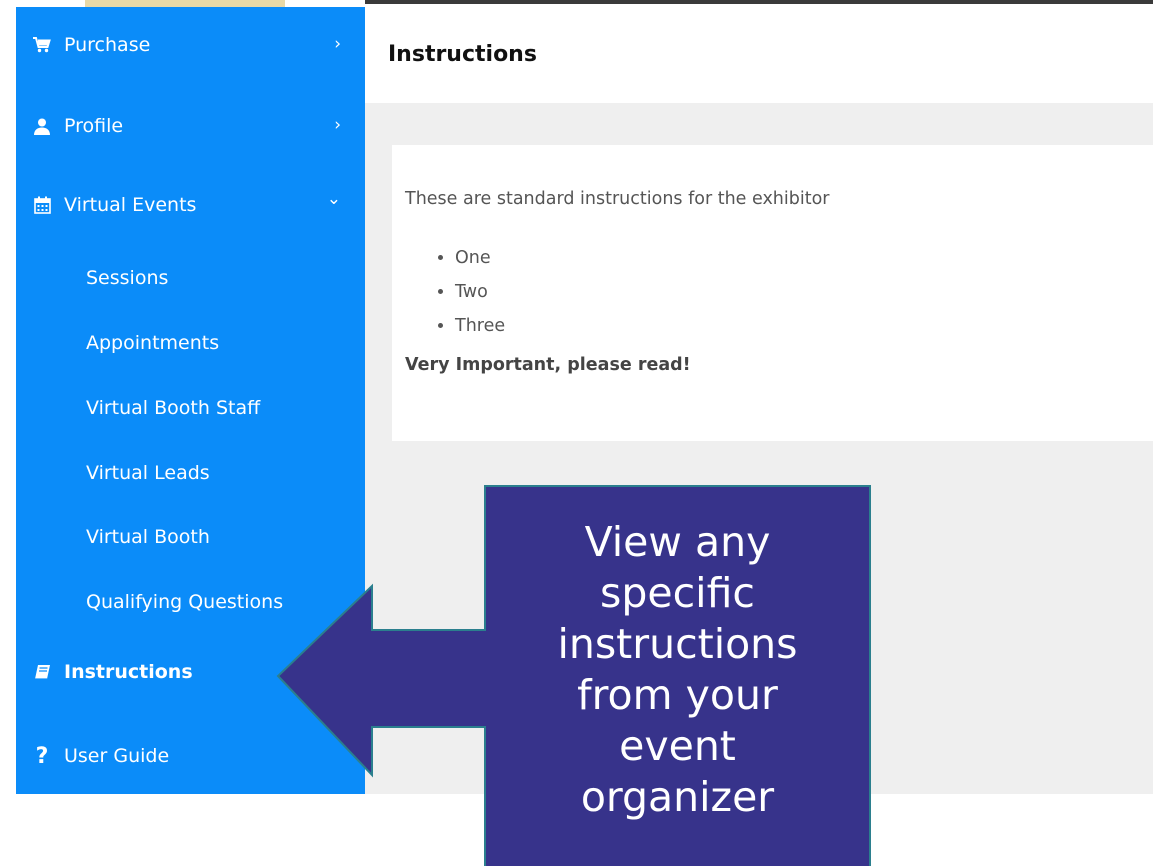 The height and width of the screenshot is (866, 1153). I want to click on callout-line: specific, so click(677, 593).